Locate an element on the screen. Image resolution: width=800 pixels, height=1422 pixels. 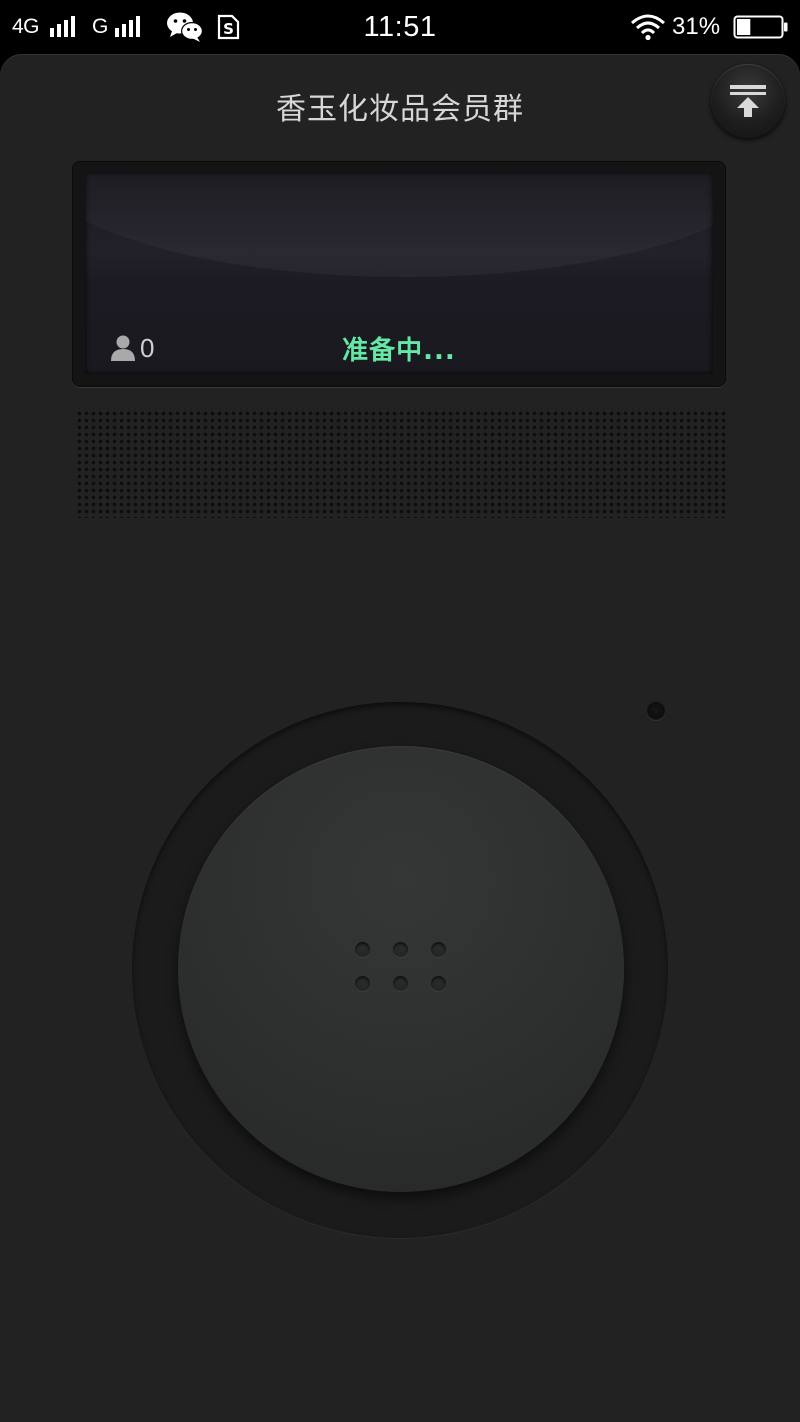
indicator-light is located at coordinates (656, 711).